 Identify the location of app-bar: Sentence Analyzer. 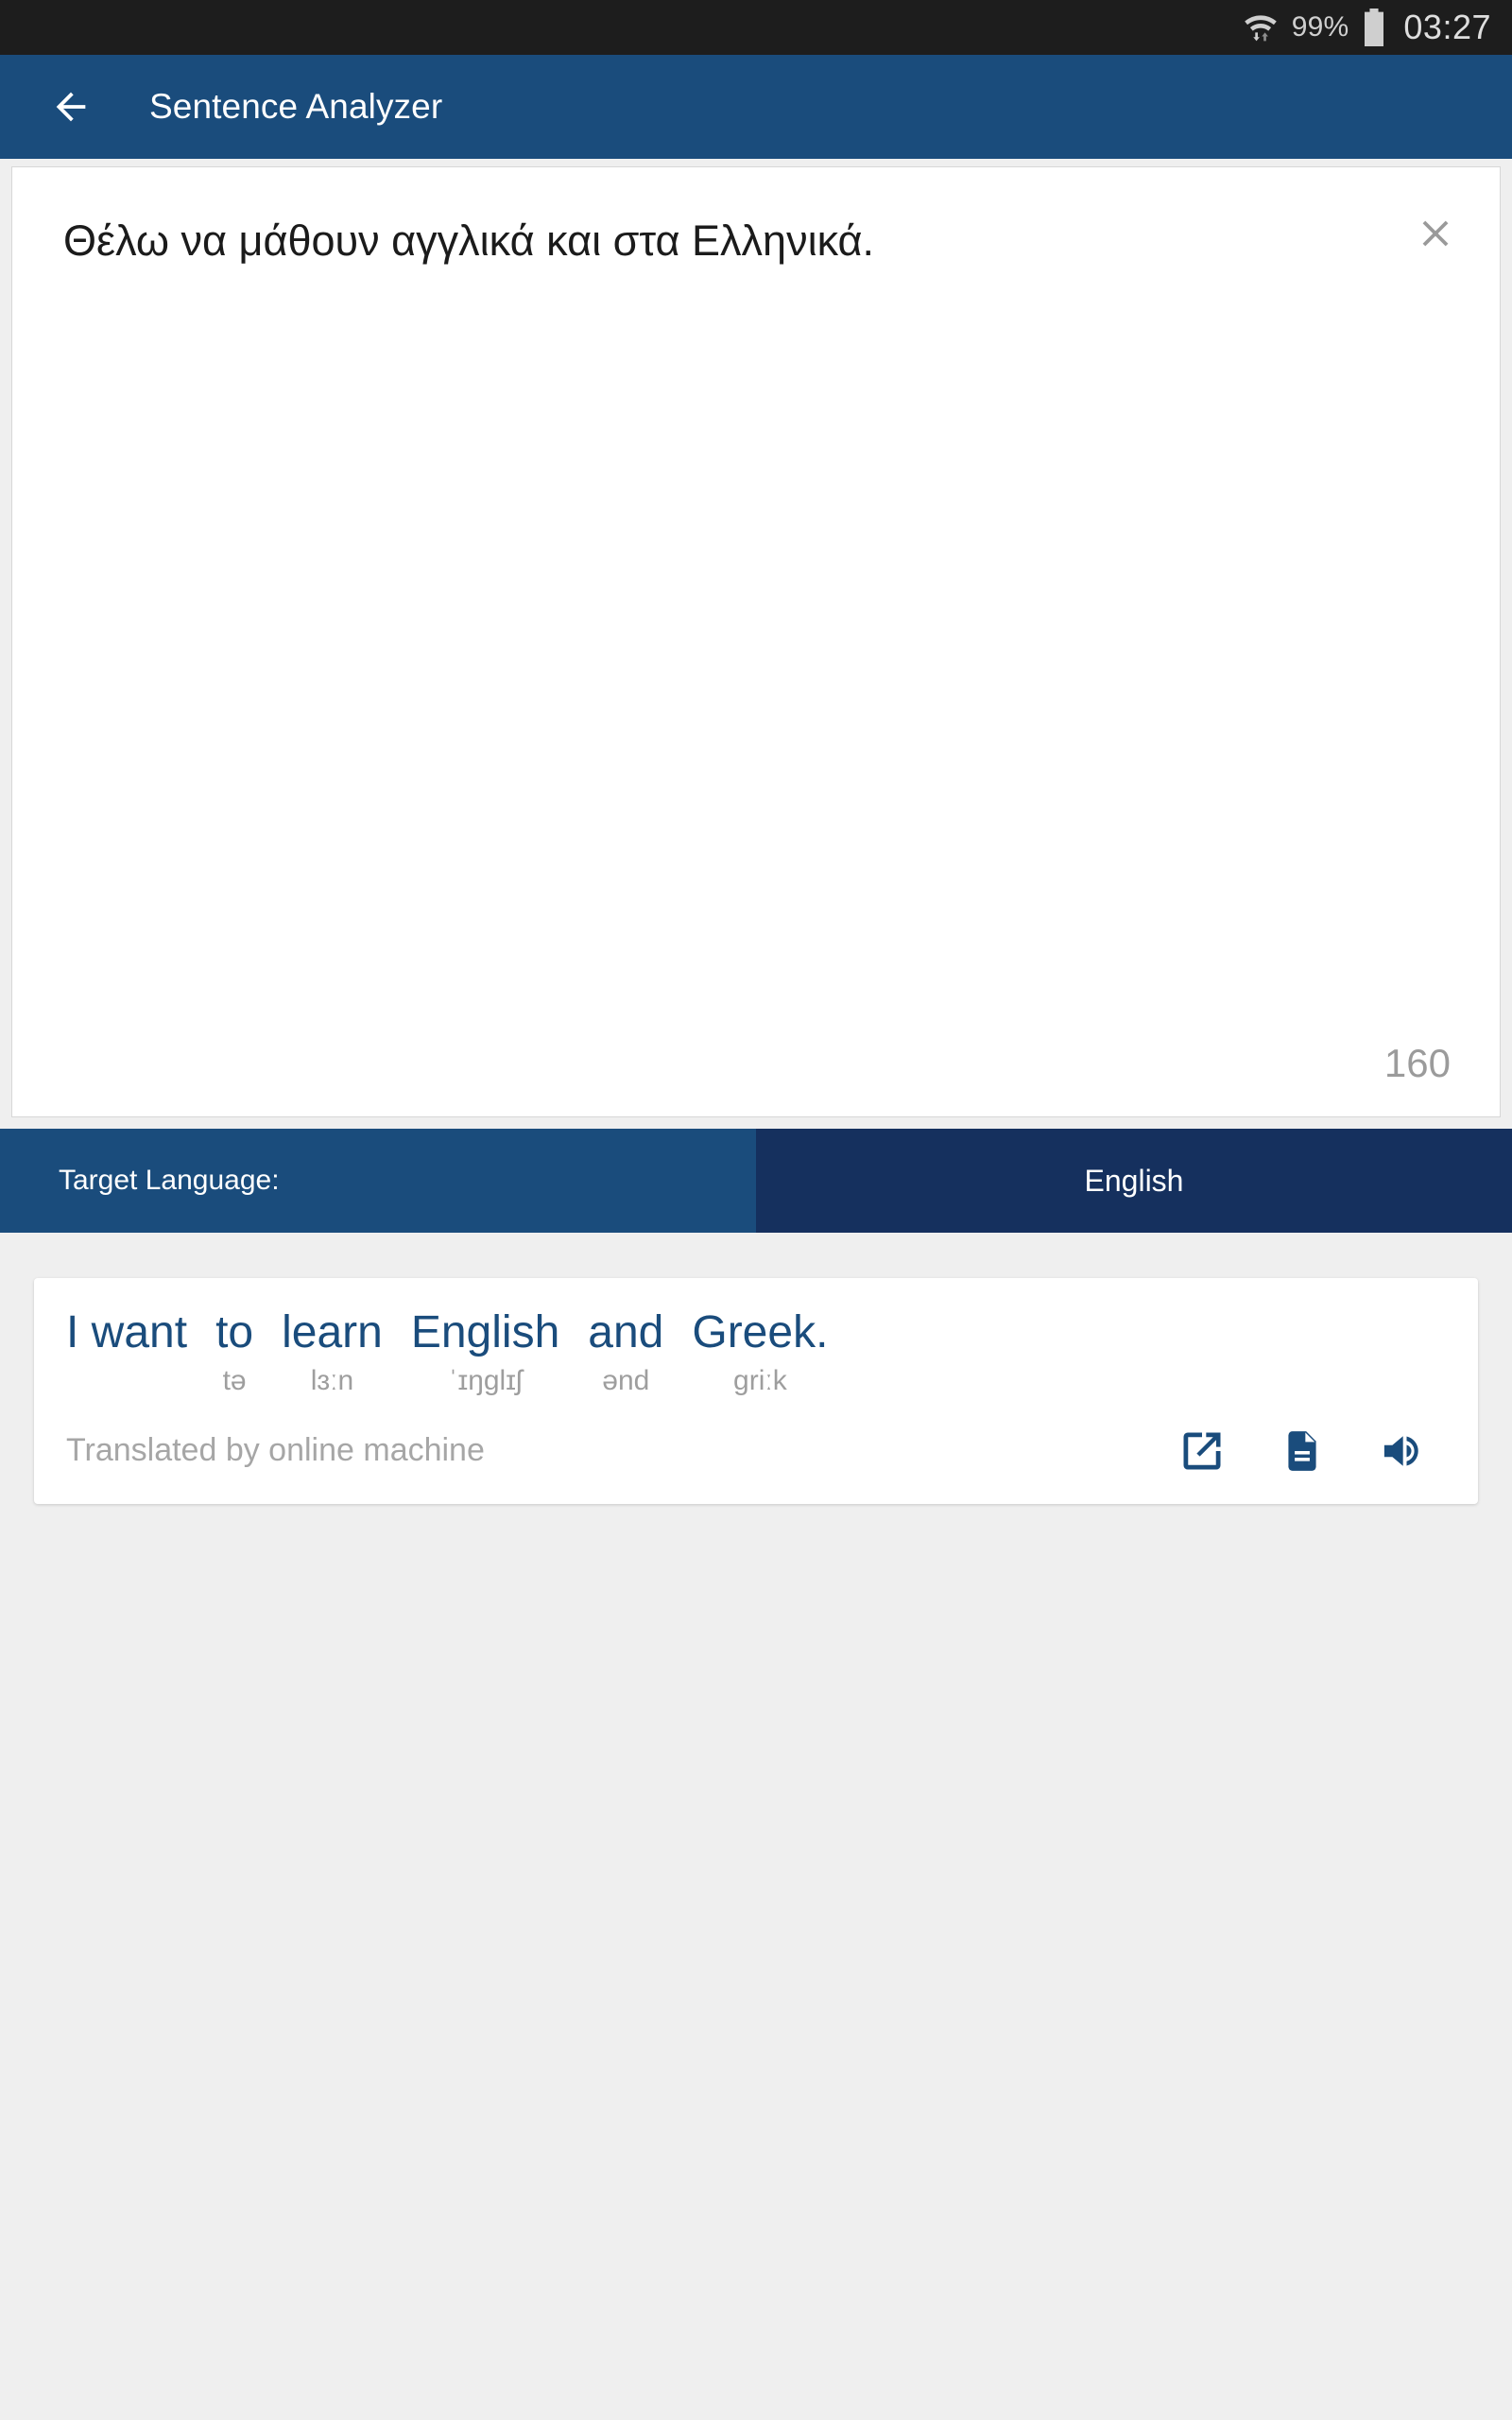
(756, 107).